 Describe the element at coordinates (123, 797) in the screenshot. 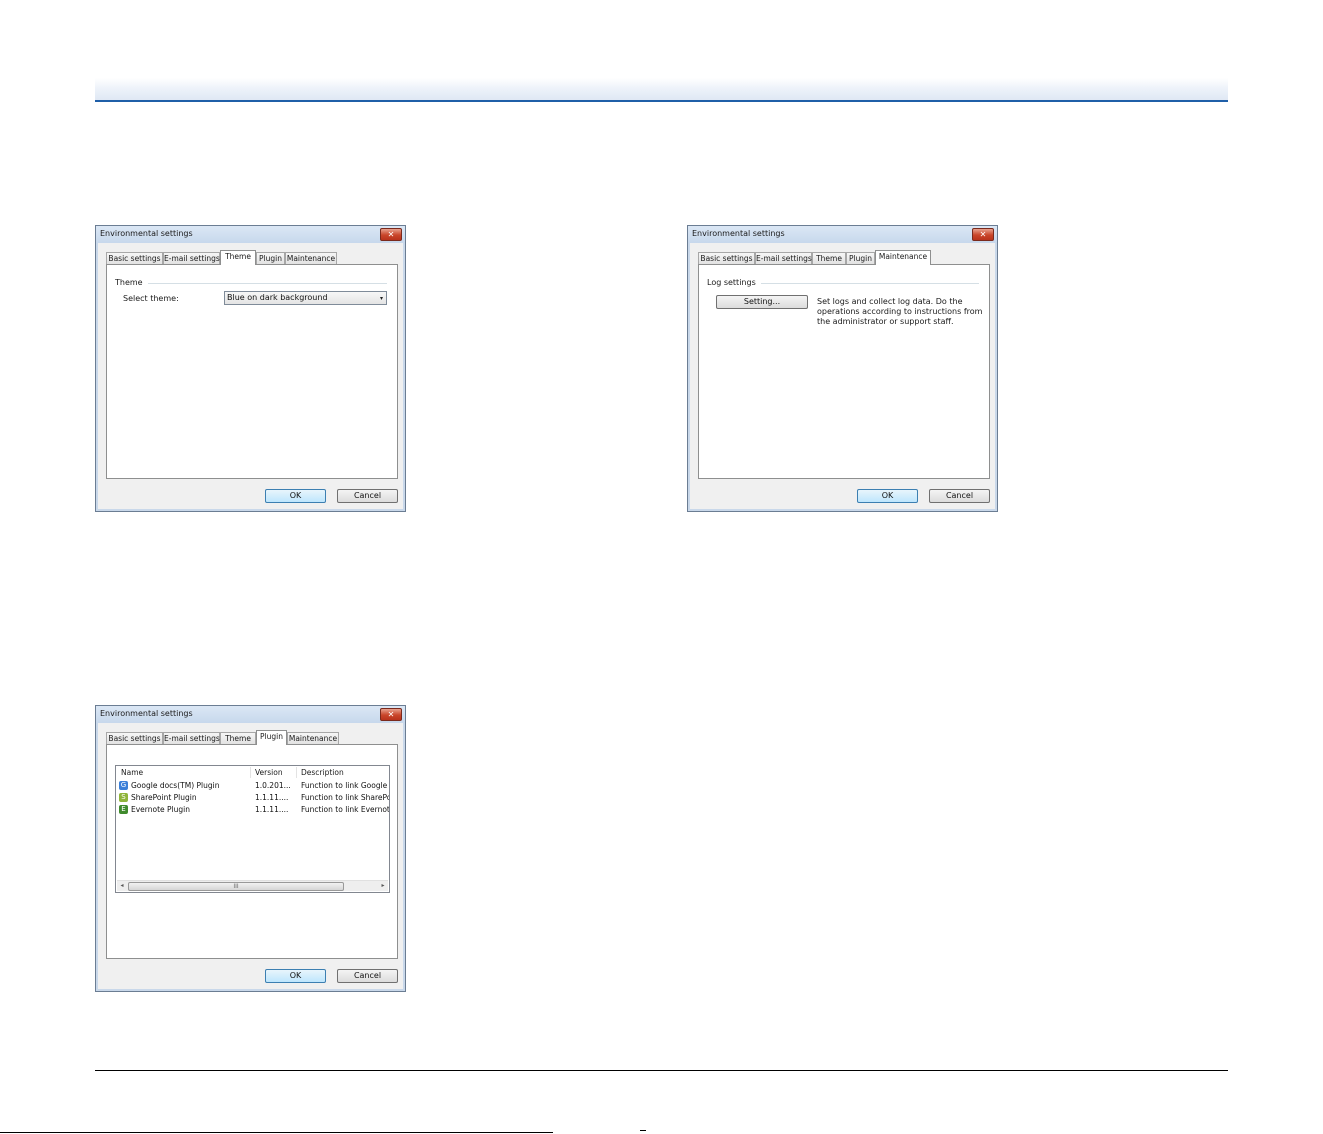

I see `sharepoint-icon: S` at that location.